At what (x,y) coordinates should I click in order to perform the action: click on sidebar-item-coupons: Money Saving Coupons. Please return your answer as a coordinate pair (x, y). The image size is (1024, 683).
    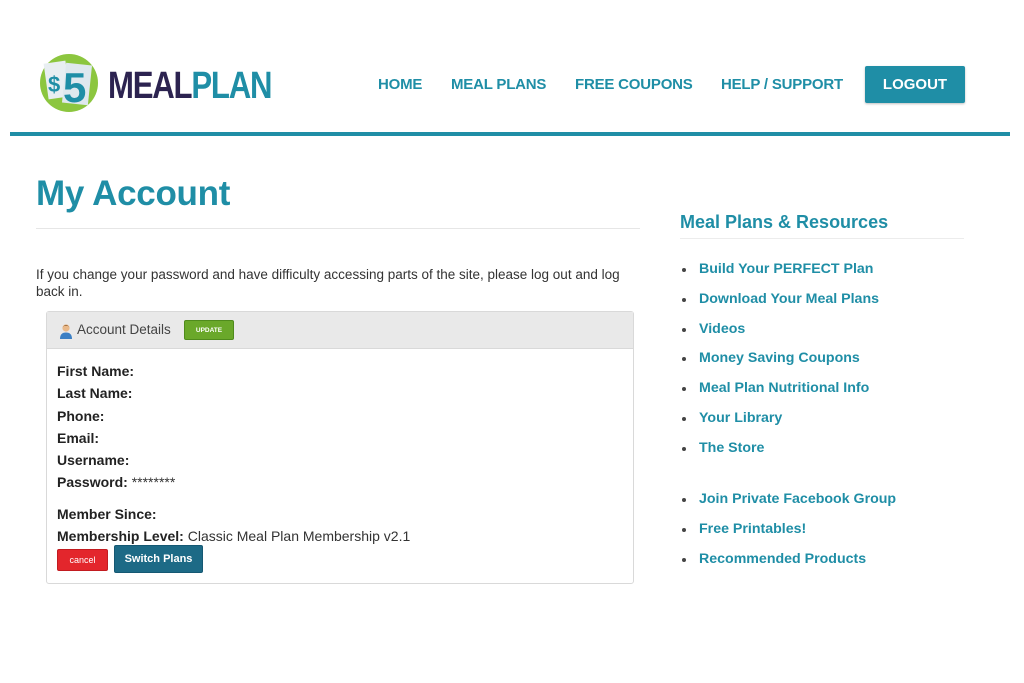
    Looking at the image, I should click on (779, 365).